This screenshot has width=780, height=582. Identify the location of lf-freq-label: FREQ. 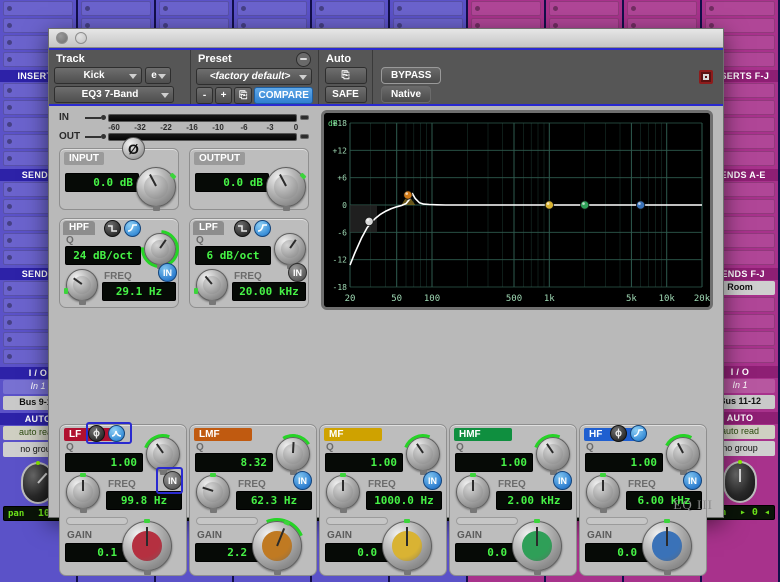
(122, 484).